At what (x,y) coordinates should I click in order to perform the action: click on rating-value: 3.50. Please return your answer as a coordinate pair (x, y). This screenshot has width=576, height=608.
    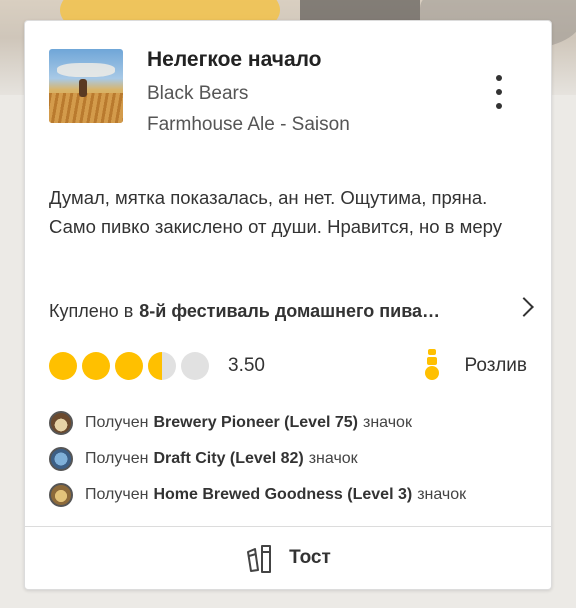
    Looking at the image, I should click on (246, 365).